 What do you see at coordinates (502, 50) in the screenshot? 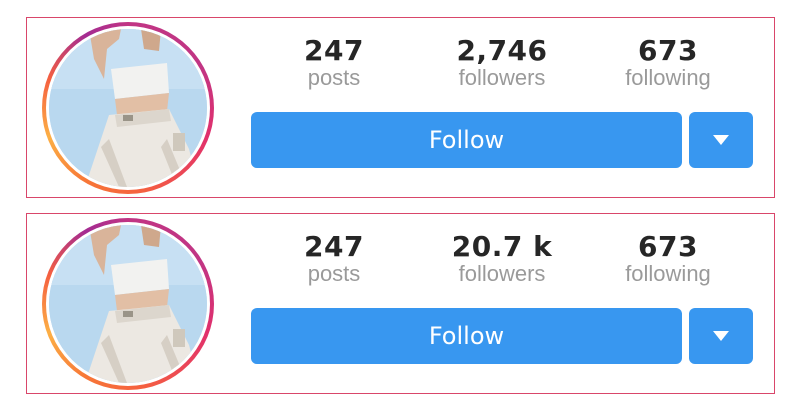
I see `followers-count: 2,746` at bounding box center [502, 50].